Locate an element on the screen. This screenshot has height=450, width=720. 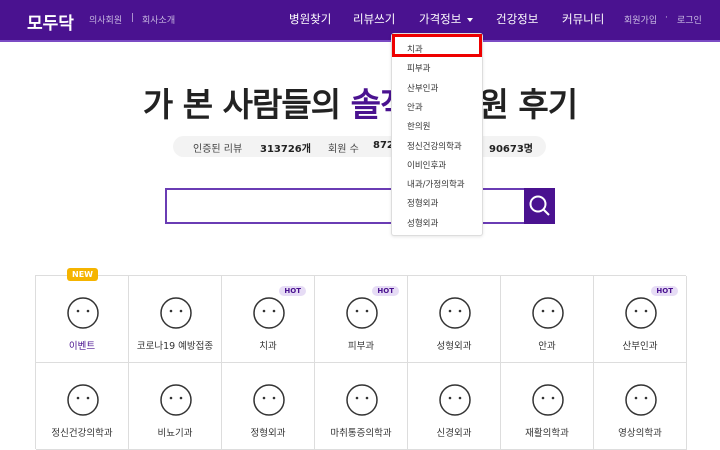
search-icon is located at coordinates (539, 205).